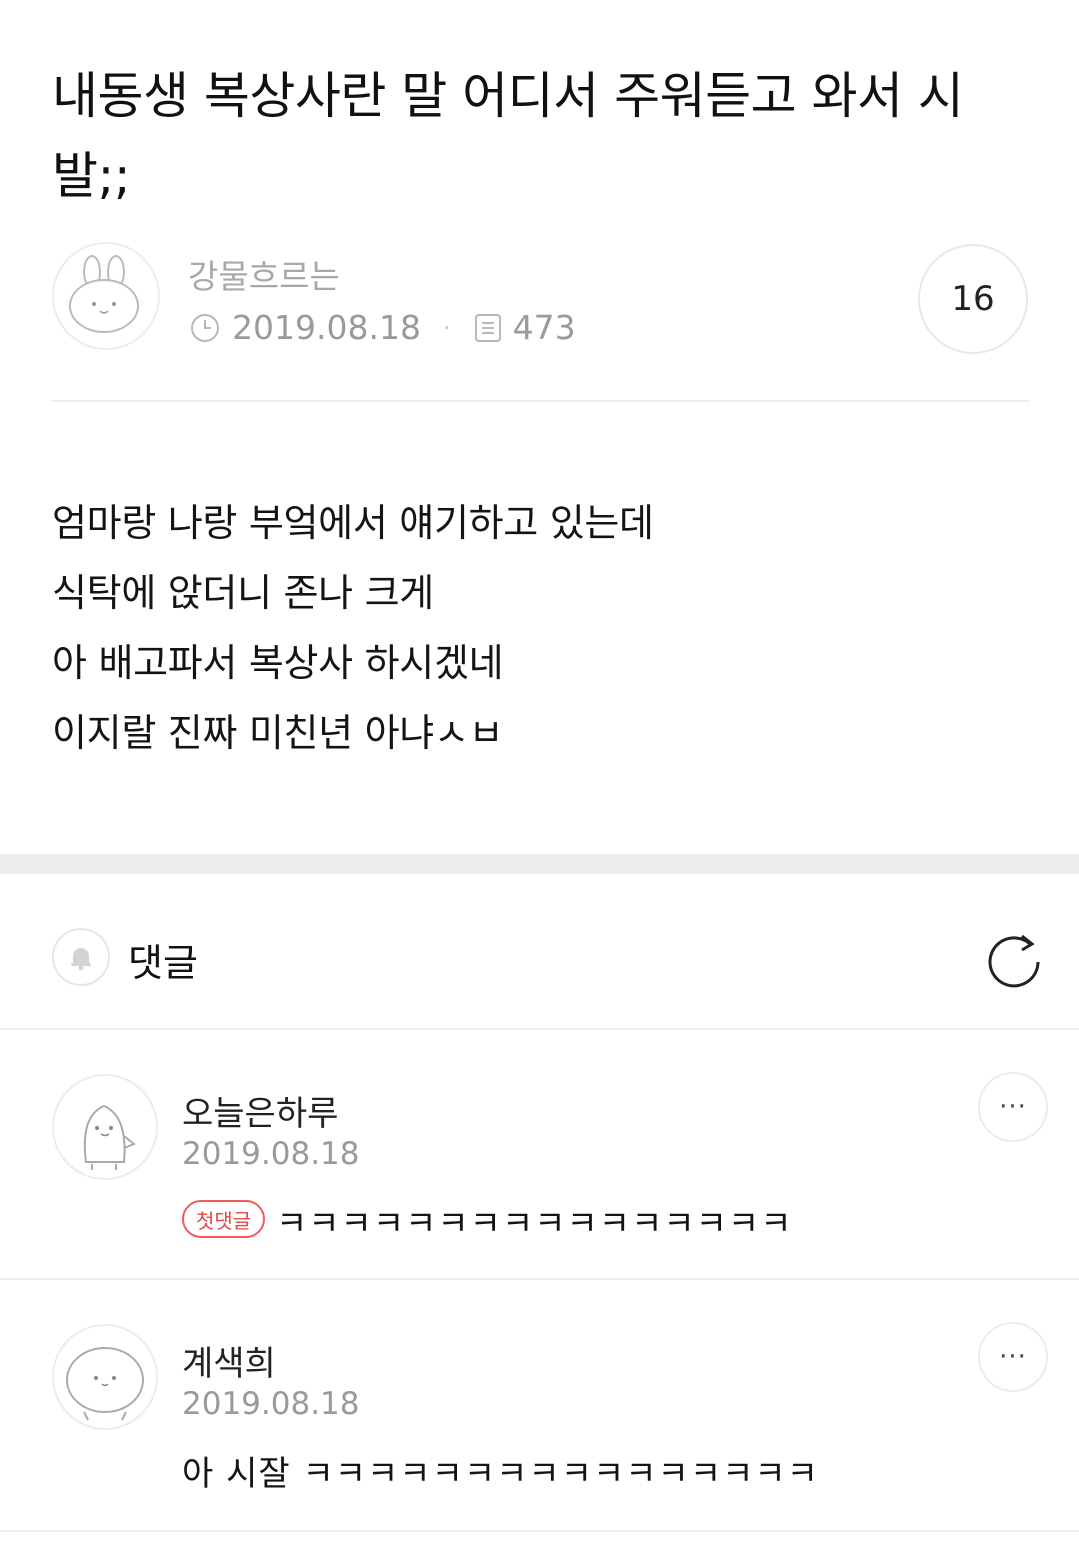 This screenshot has height=1564, width=1079. I want to click on rabbit-icon, so click(104, 294).